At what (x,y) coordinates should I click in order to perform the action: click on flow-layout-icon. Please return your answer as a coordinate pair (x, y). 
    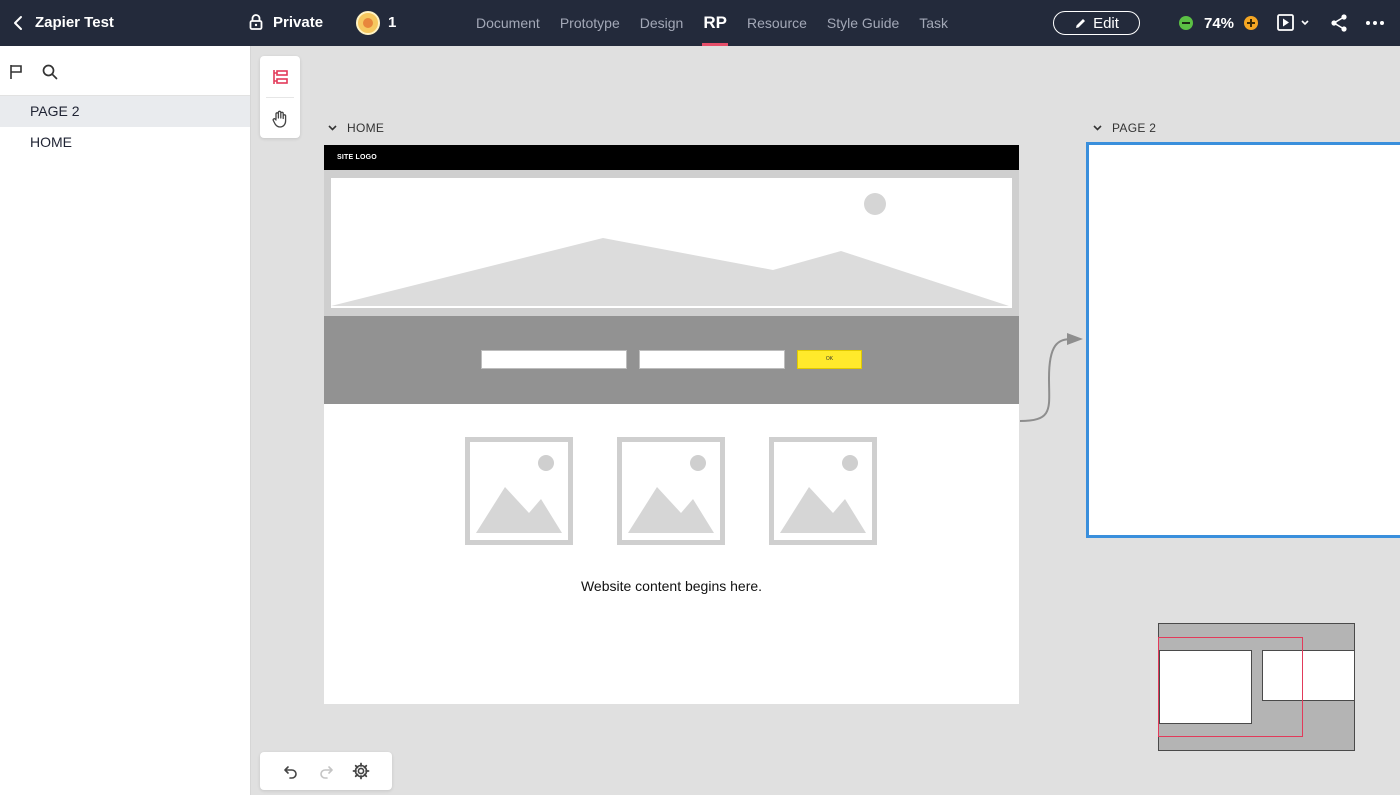
    Looking at the image, I should click on (280, 77).